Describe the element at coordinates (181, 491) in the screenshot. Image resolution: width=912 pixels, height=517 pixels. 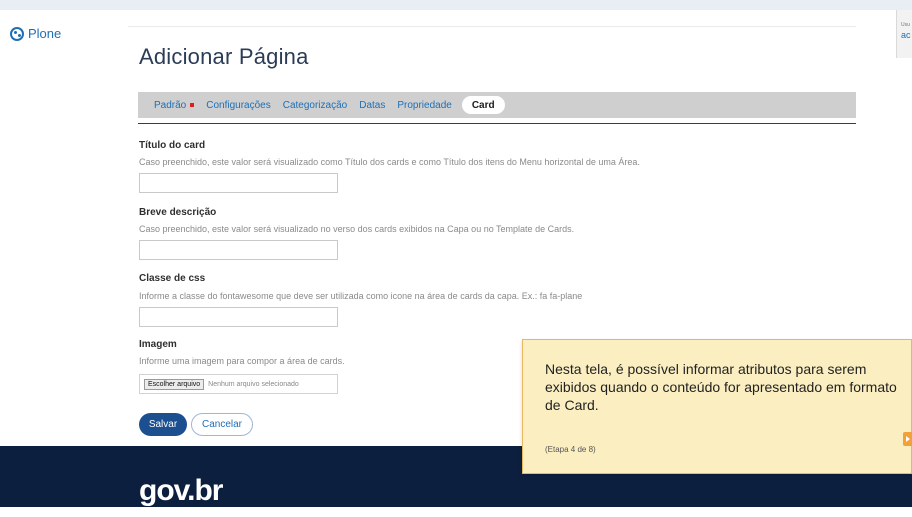
I see `govbr-logo: gov.br` at that location.